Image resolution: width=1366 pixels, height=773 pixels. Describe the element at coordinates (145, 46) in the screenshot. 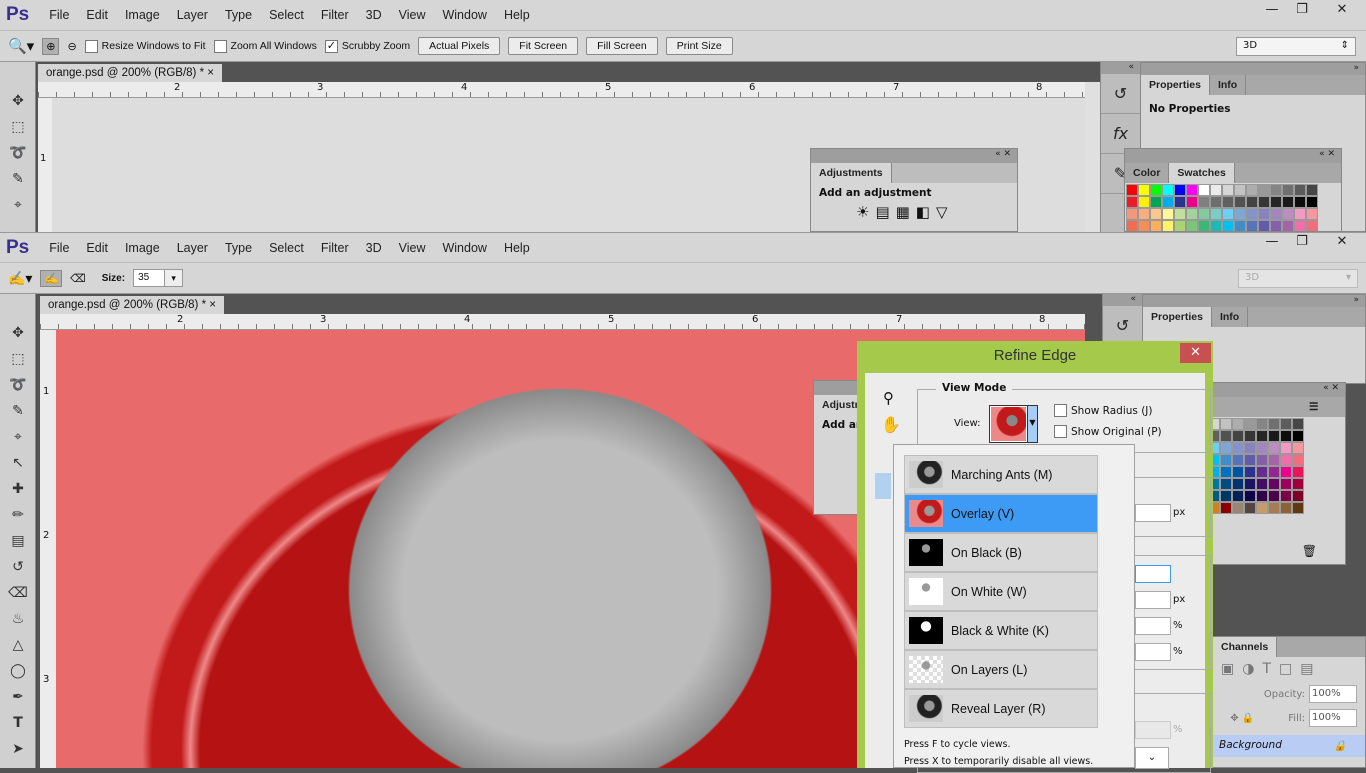

I see `resize-windows-checkbox: Resize Windows to Fit` at that location.